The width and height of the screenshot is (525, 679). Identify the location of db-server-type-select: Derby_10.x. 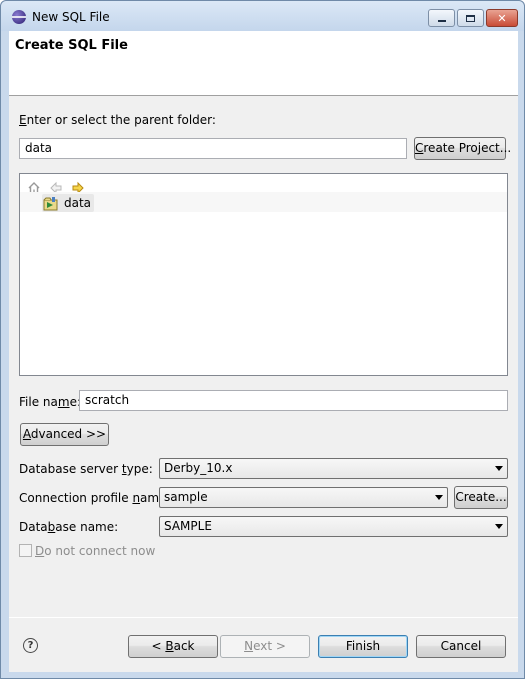
(333, 468).